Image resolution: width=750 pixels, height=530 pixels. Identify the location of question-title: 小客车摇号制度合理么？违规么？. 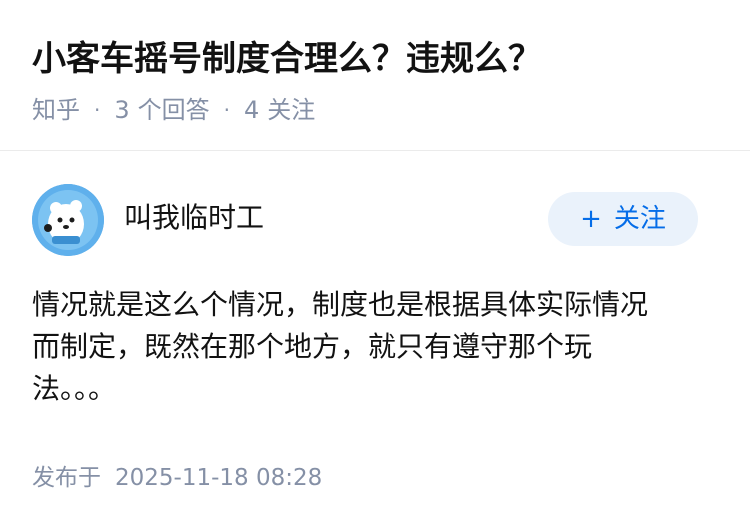
(287, 59).